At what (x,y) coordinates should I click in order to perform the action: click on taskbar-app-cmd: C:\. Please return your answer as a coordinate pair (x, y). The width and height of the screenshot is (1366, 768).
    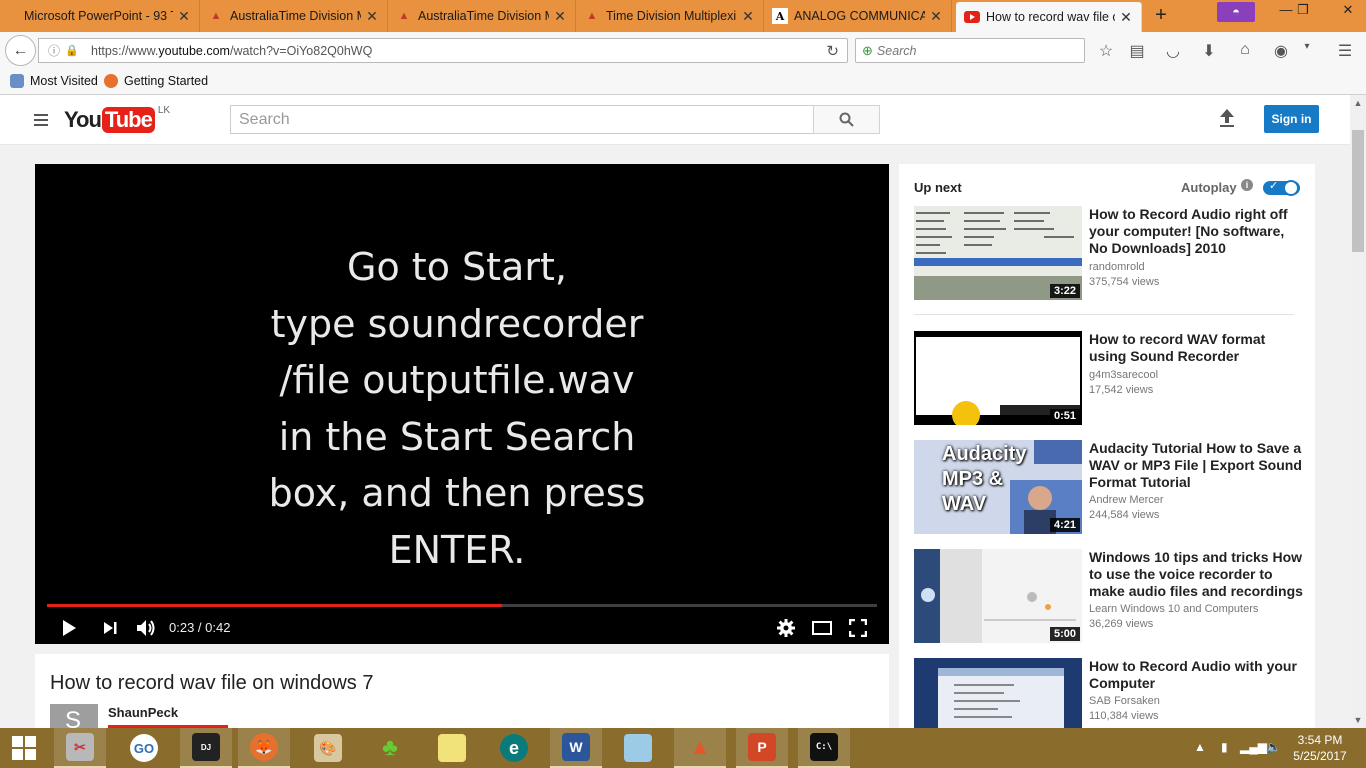
    Looking at the image, I should click on (824, 748).